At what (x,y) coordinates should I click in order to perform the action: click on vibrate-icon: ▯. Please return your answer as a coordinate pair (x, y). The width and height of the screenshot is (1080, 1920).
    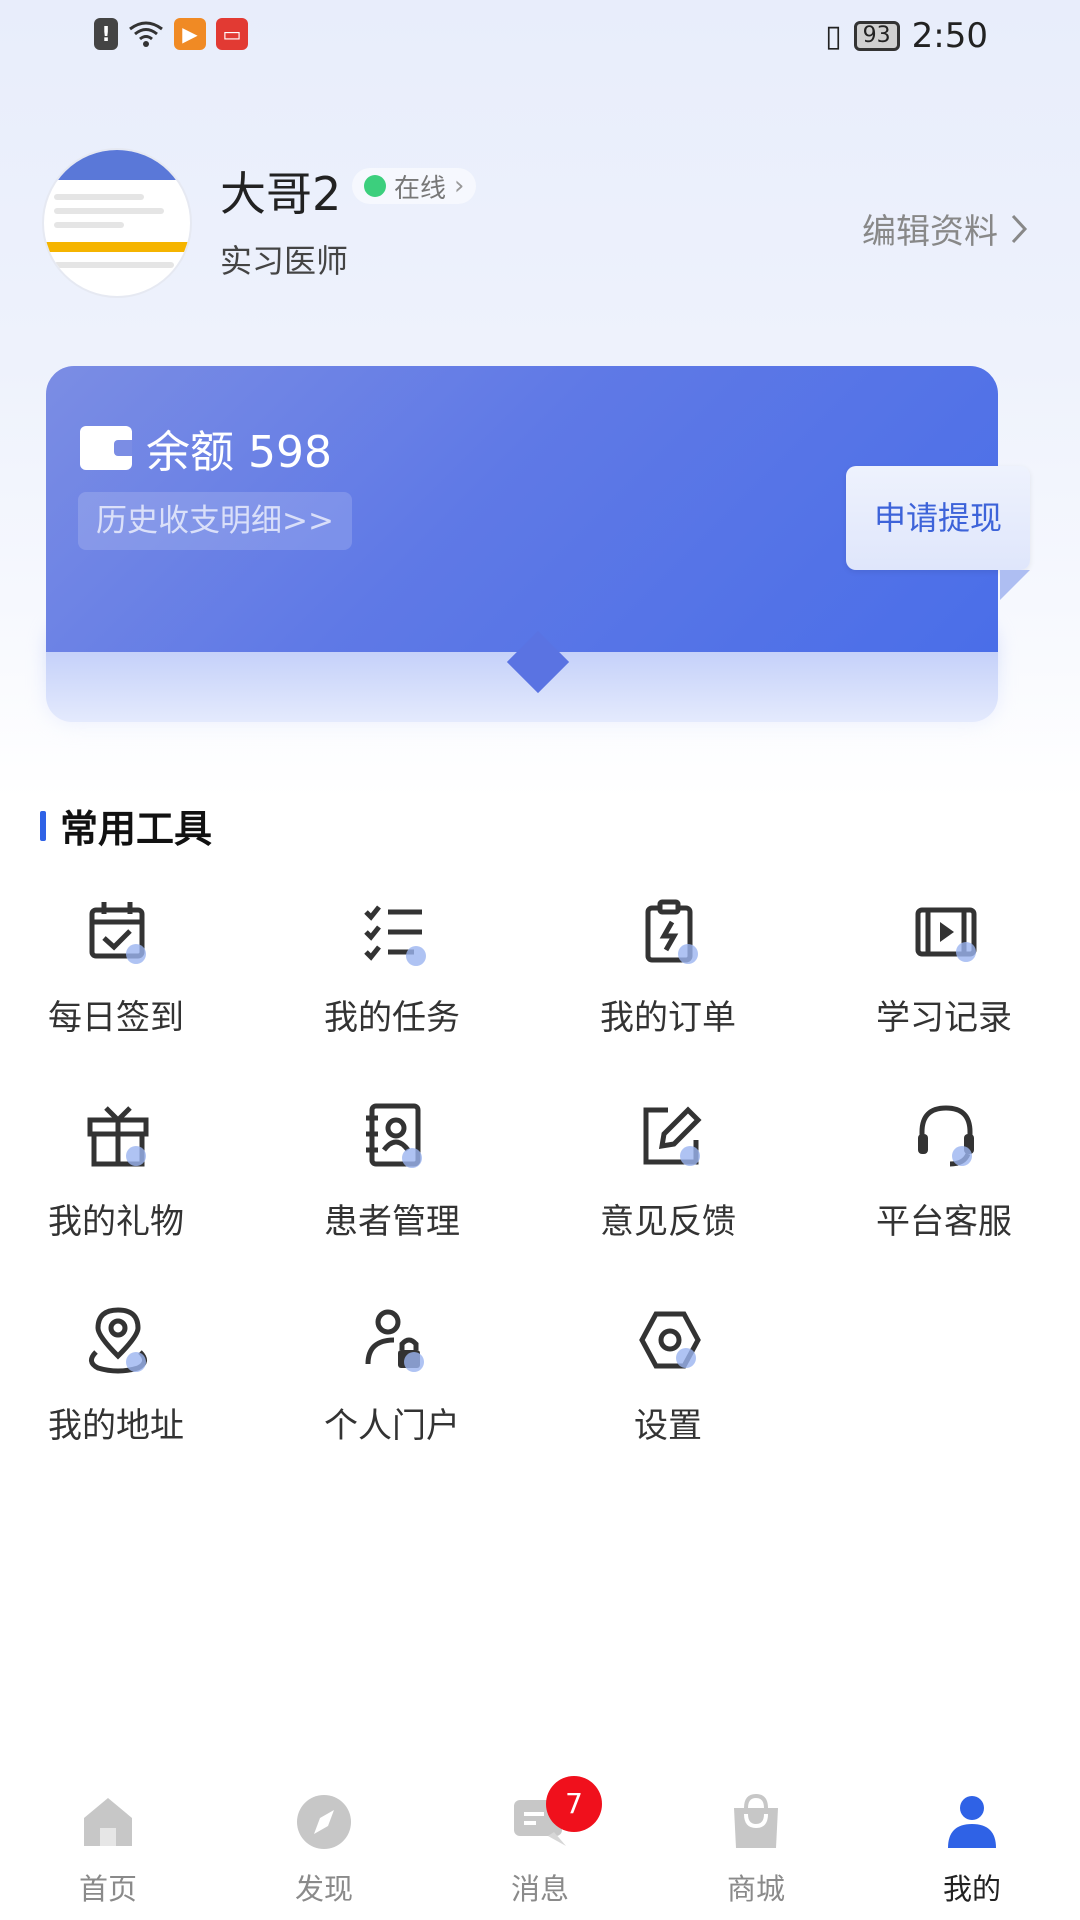
    Looking at the image, I should click on (833, 36).